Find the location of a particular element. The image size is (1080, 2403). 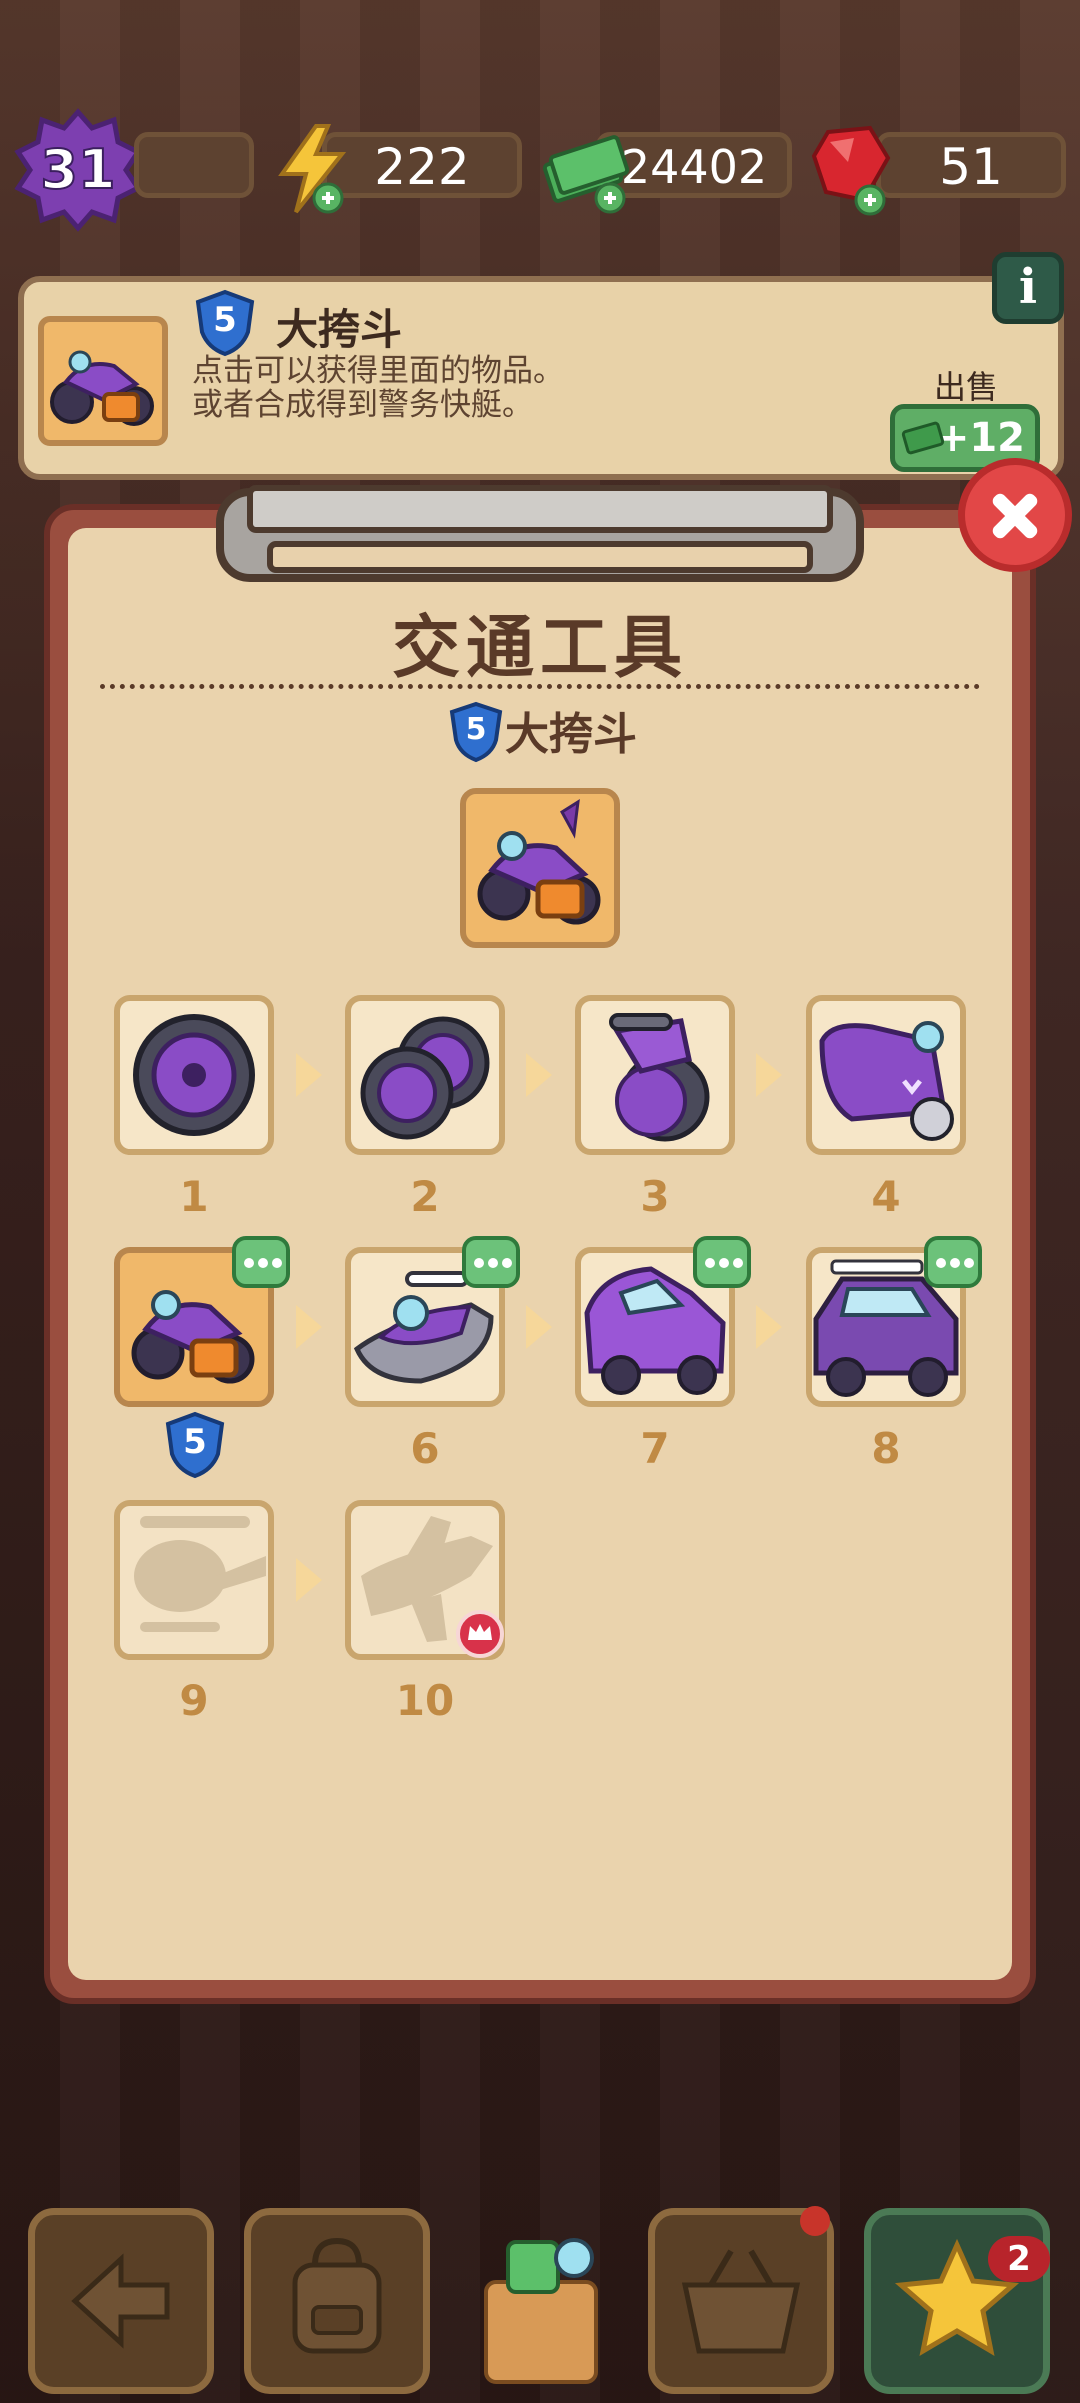

cash-icon is located at coordinates (923, 438).